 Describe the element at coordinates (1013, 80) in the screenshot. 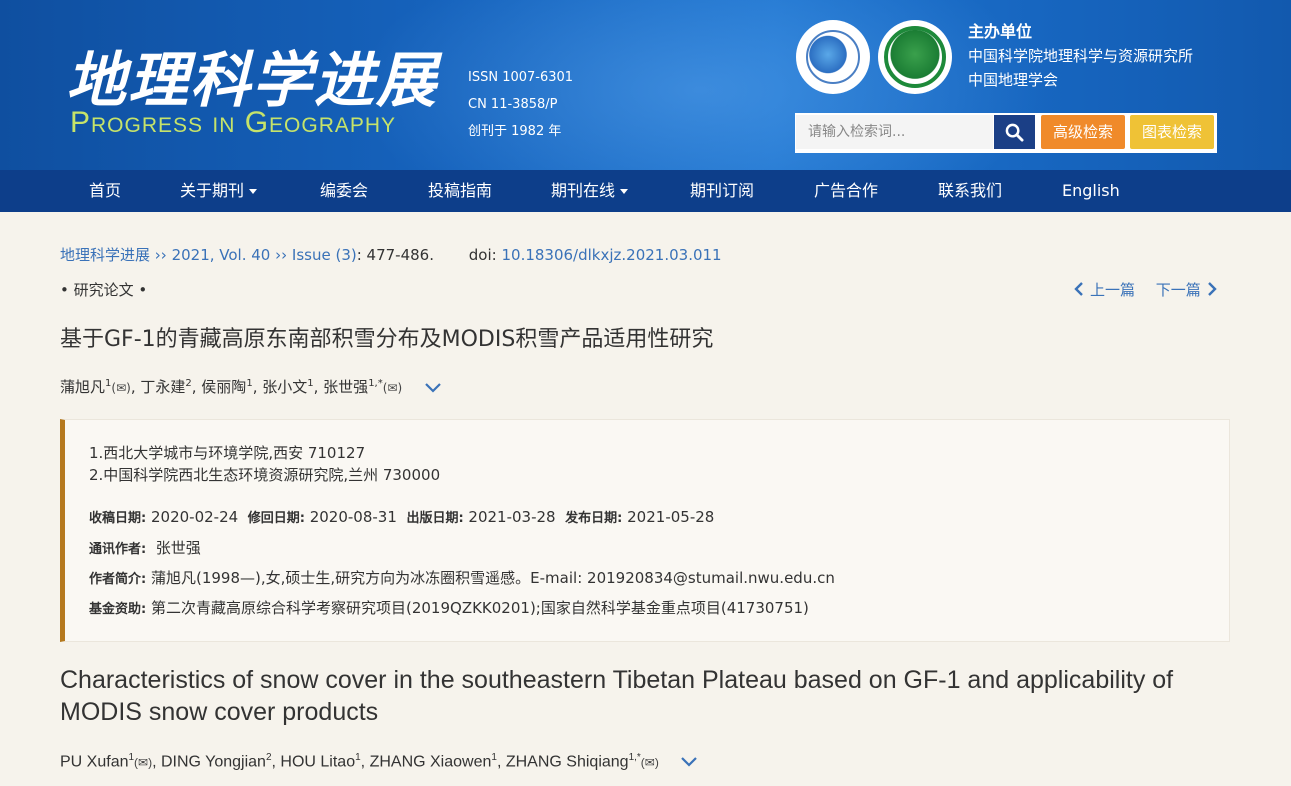

I see `sponsor-gsc: 中国地理学会` at that location.